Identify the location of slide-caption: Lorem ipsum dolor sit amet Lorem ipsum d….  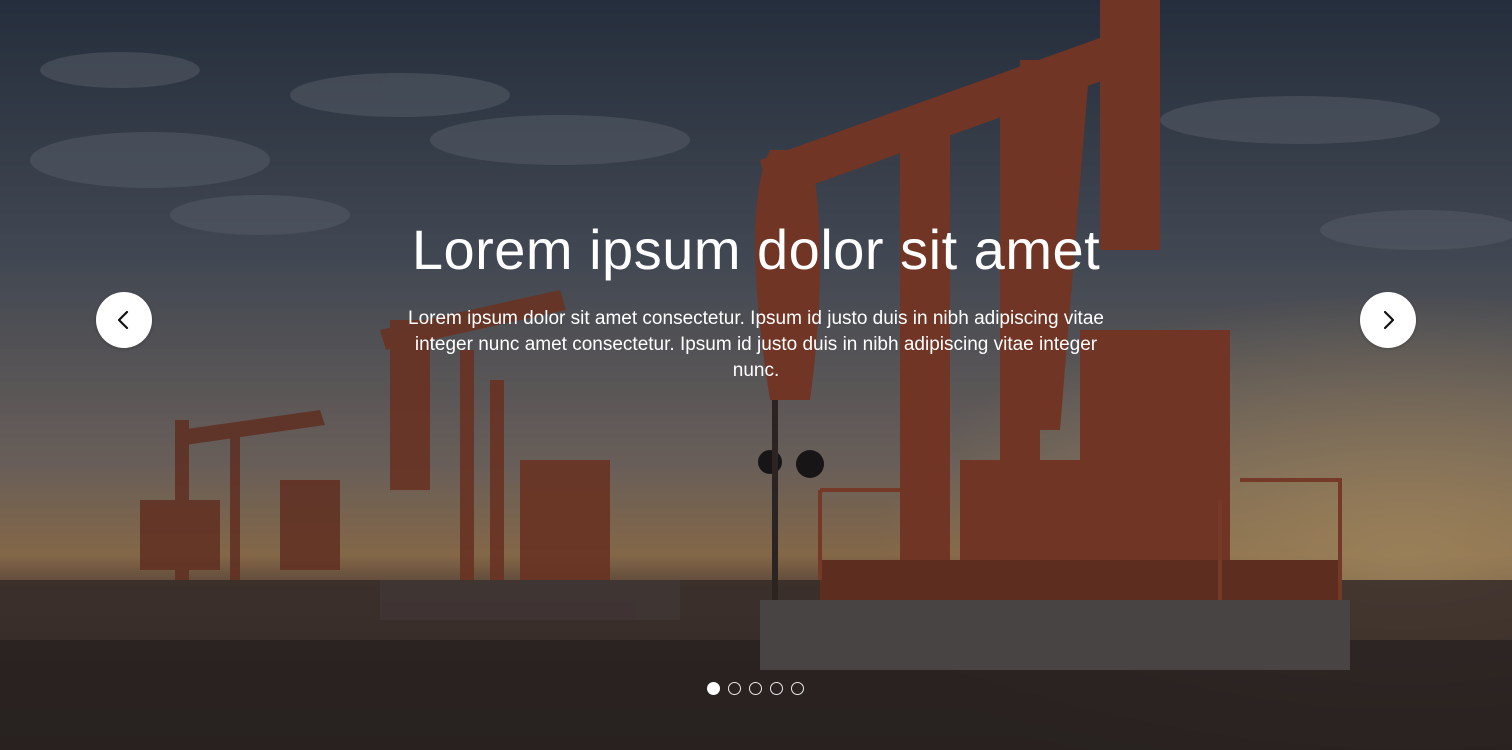
(756, 299).